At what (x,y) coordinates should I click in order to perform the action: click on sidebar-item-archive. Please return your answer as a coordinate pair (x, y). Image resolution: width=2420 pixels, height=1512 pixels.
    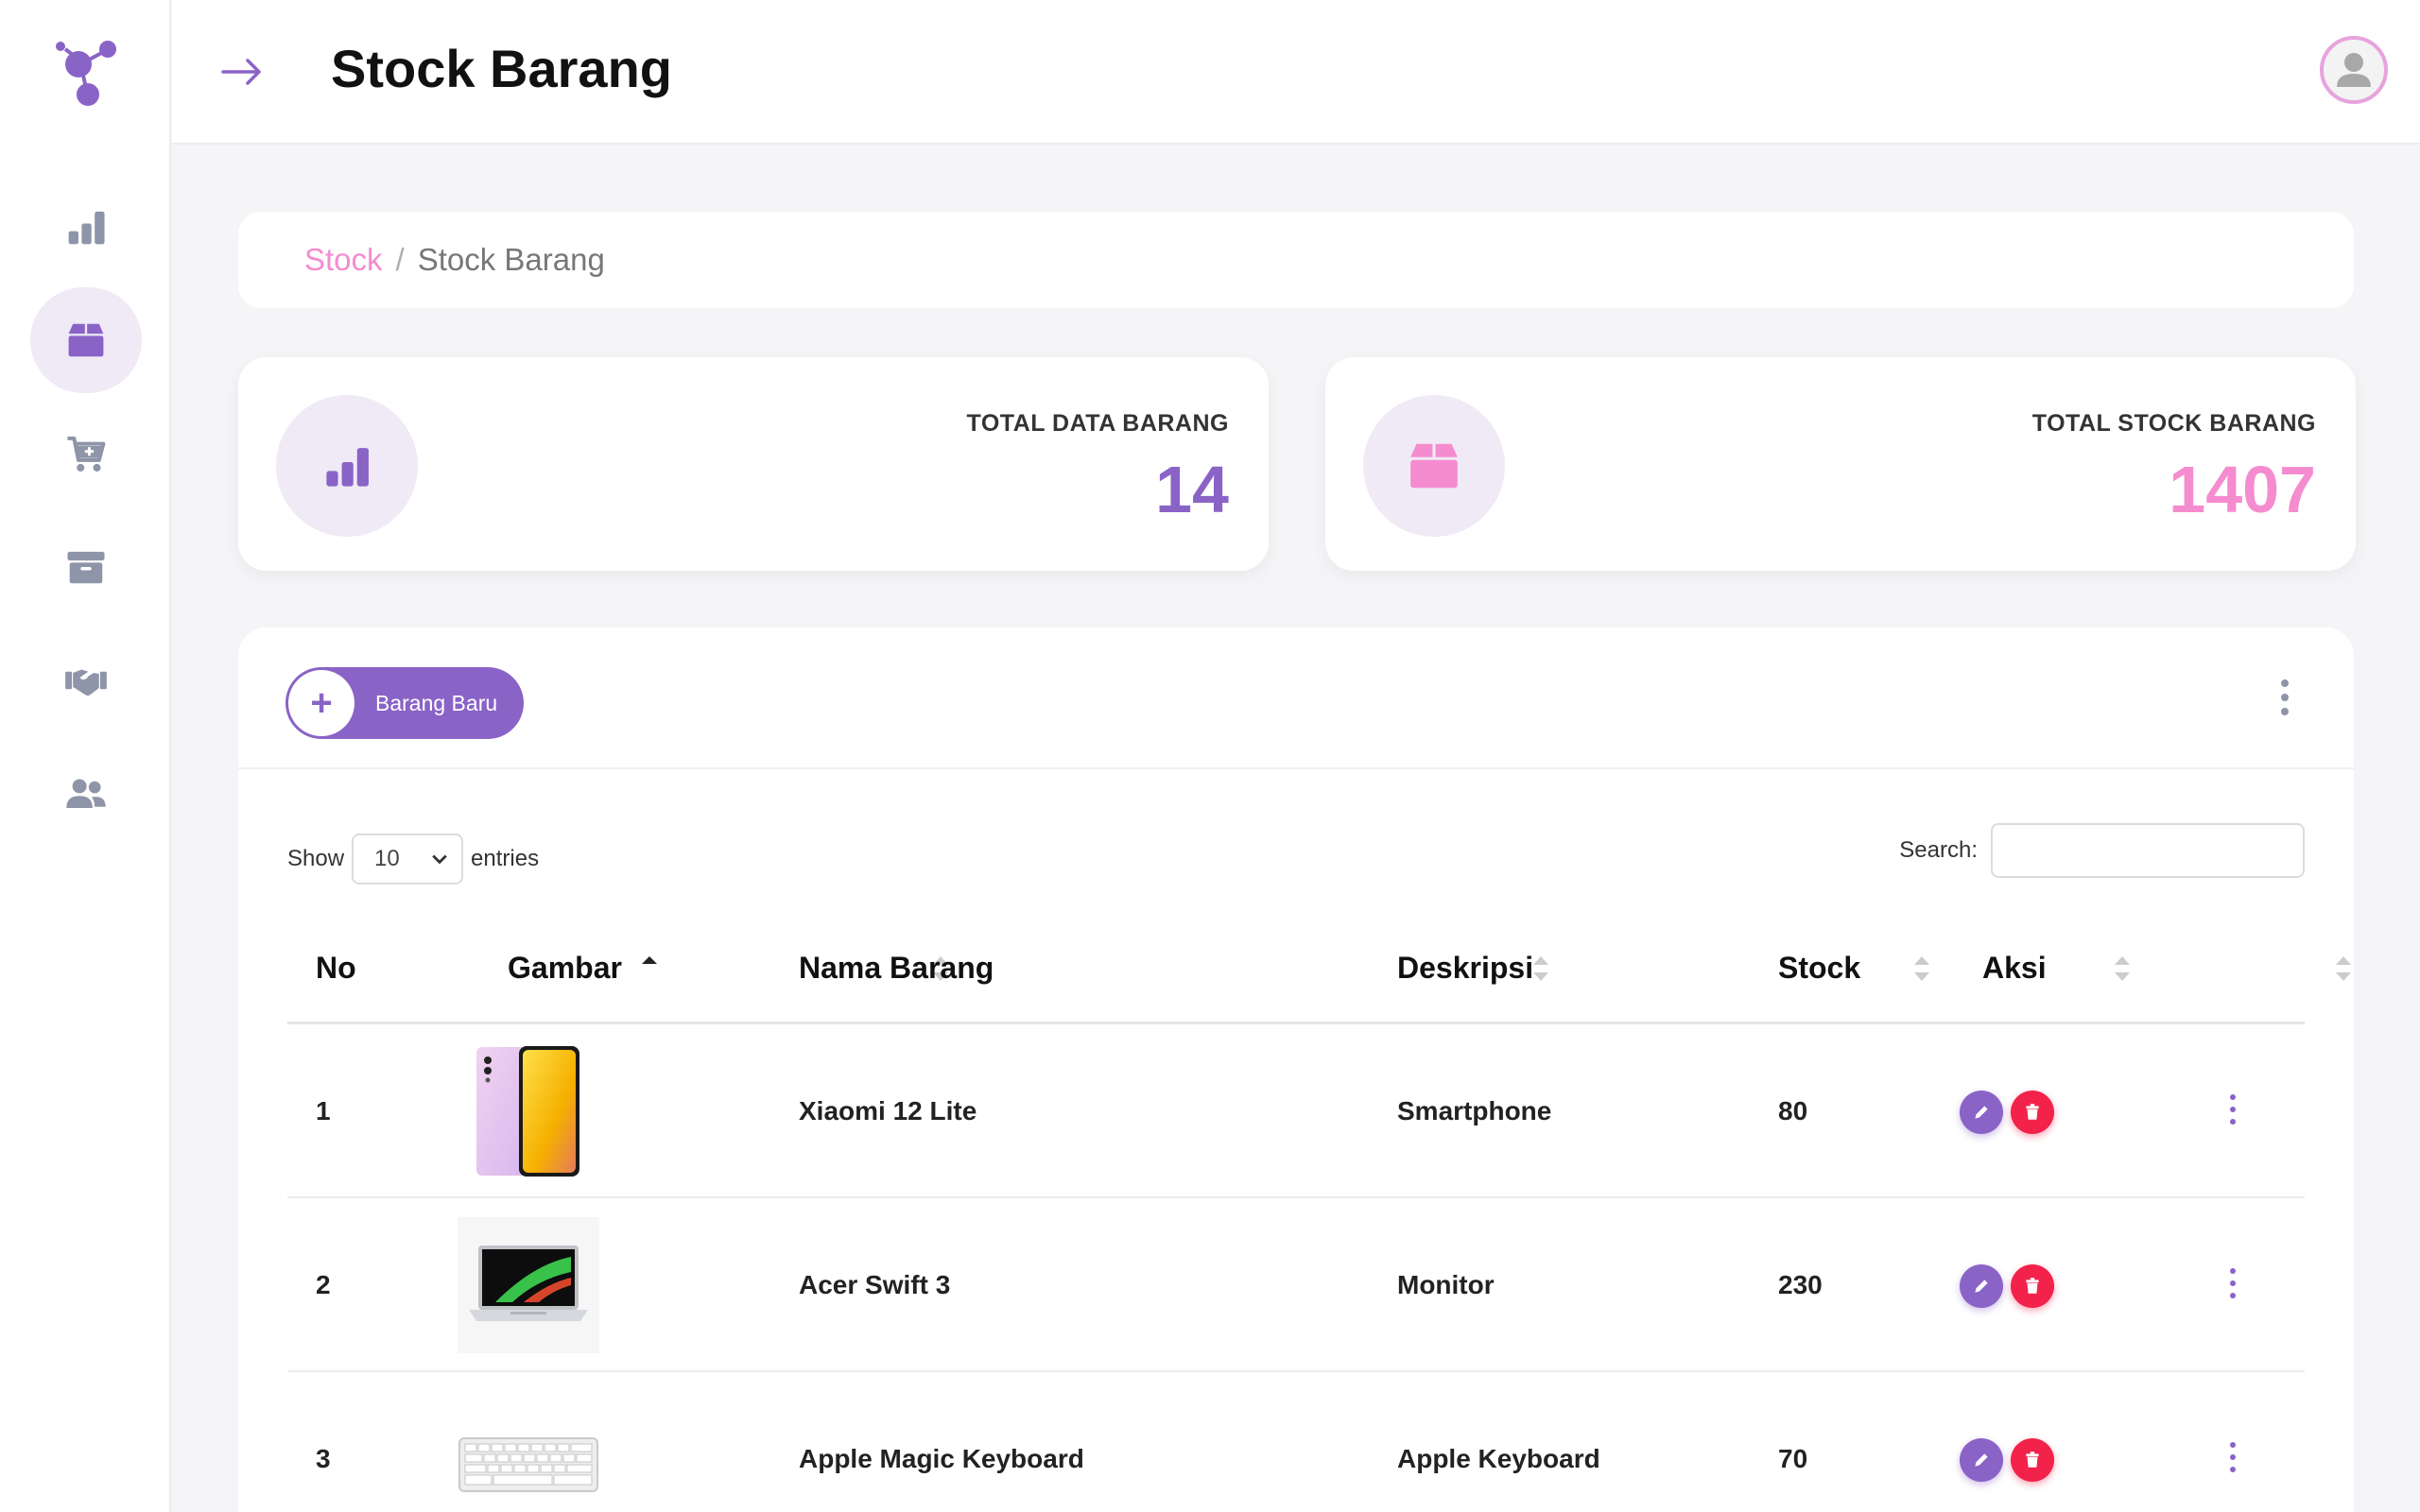
    Looking at the image, I should click on (86, 567).